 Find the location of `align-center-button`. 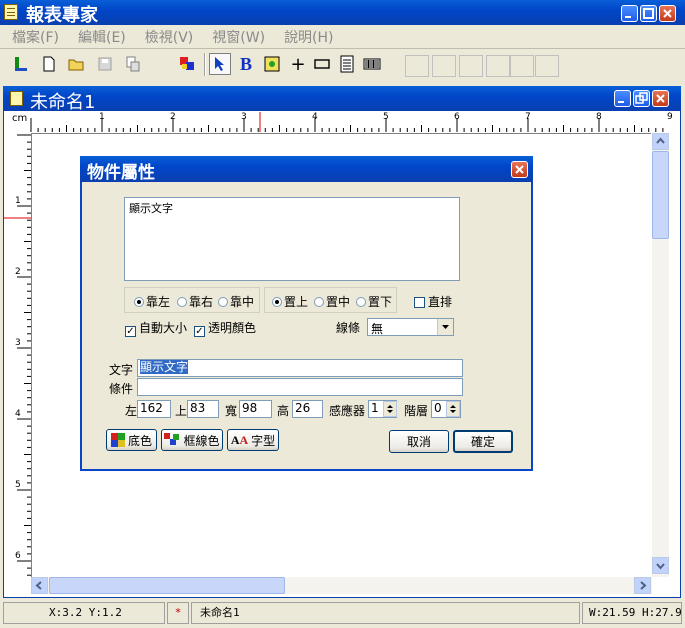

align-center-button is located at coordinates (522, 66).